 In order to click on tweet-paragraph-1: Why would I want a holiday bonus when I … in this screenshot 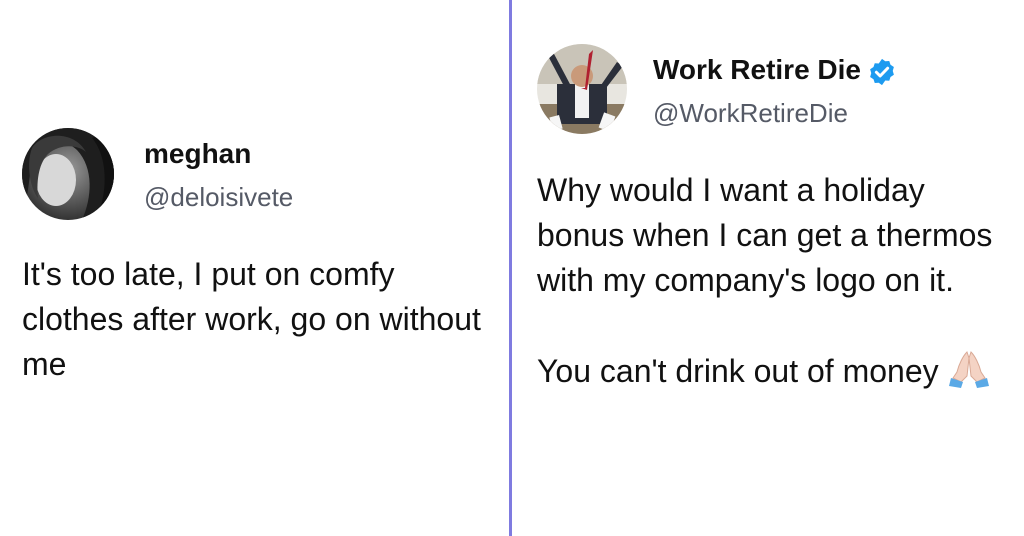, I will do `click(765, 235)`.